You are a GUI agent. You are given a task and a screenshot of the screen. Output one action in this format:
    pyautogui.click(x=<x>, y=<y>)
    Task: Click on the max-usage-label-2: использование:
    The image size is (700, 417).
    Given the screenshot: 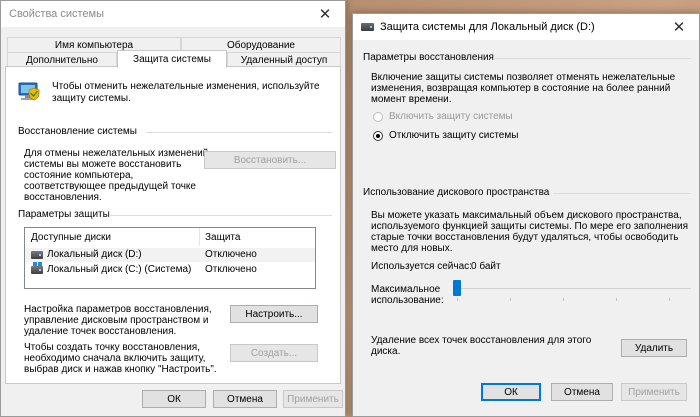 What is the action you would take?
    pyautogui.click(x=407, y=300)
    